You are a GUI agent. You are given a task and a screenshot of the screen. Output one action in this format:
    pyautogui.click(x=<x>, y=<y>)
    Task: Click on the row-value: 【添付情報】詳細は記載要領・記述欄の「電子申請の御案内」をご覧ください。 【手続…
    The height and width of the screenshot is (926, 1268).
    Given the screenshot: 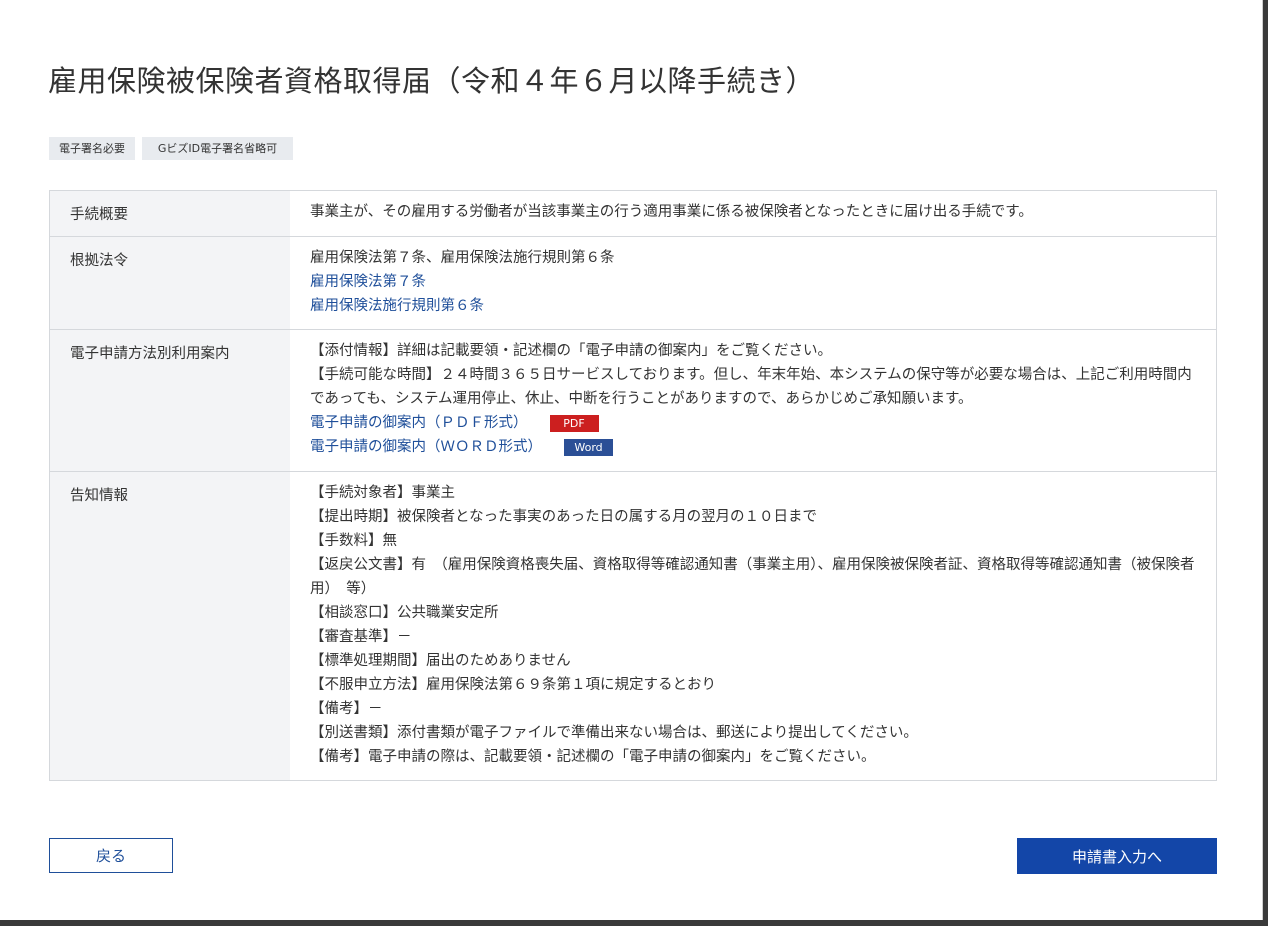 What is the action you would take?
    pyautogui.click(x=753, y=400)
    